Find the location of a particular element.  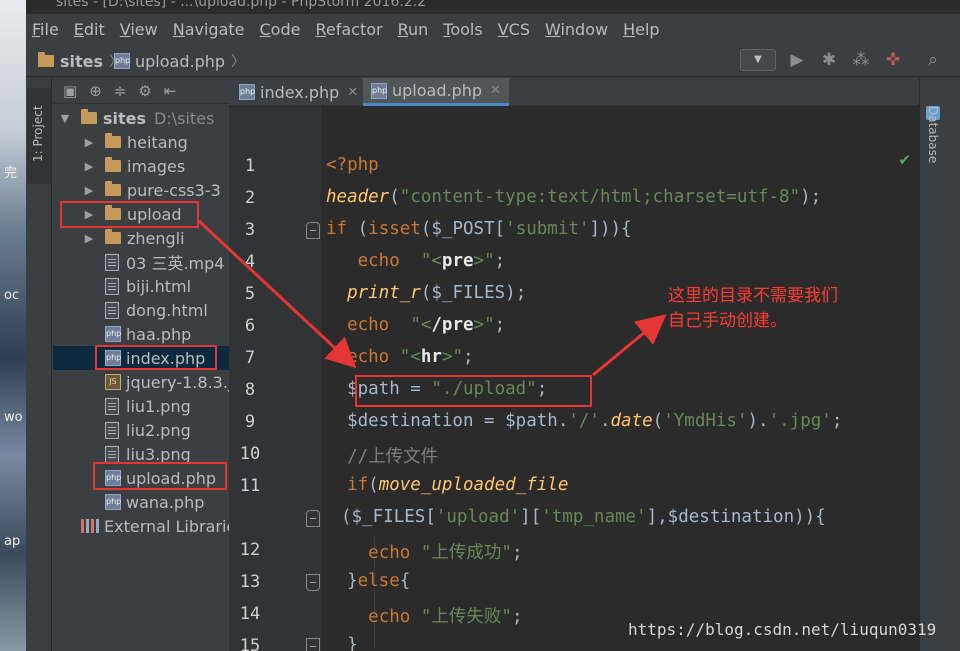

code-line: if(move_uploaded_file is located at coordinates (458, 485).